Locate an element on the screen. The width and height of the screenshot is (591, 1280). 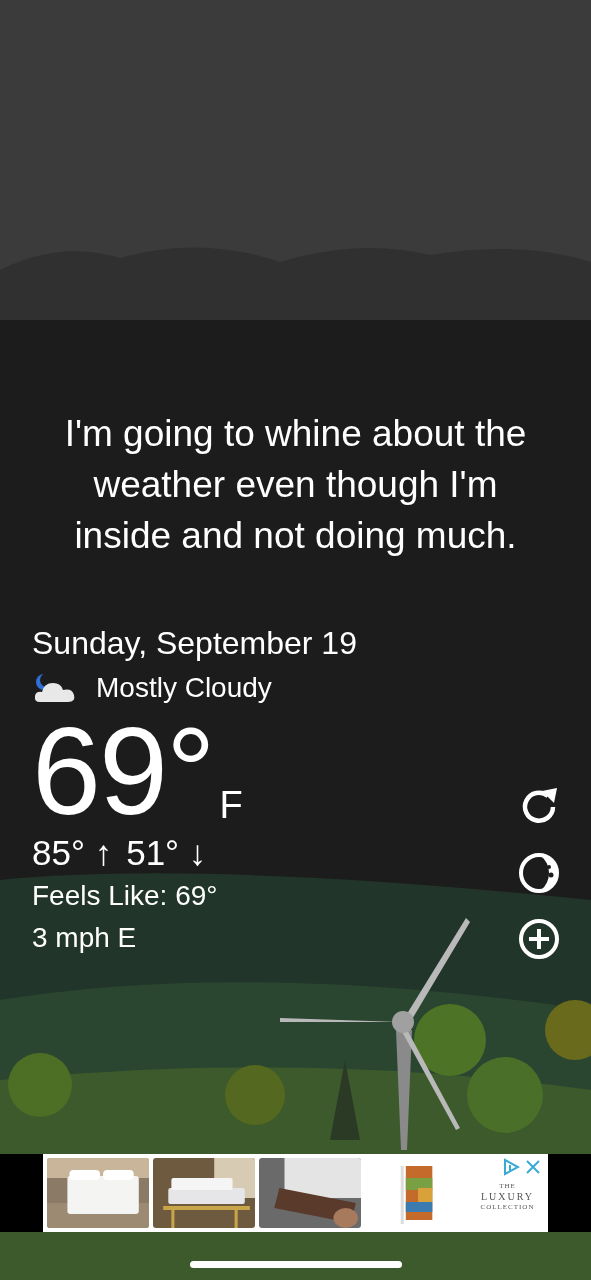
quote-text: I'm going to whine about the weather even though I'm inside and not doing much. is located at coordinates (295, 485).